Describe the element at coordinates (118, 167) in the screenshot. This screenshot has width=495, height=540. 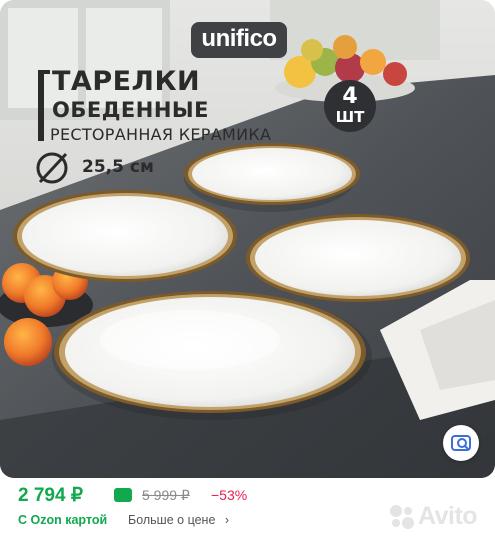
I see `diameter-value: 25,5 см` at that location.